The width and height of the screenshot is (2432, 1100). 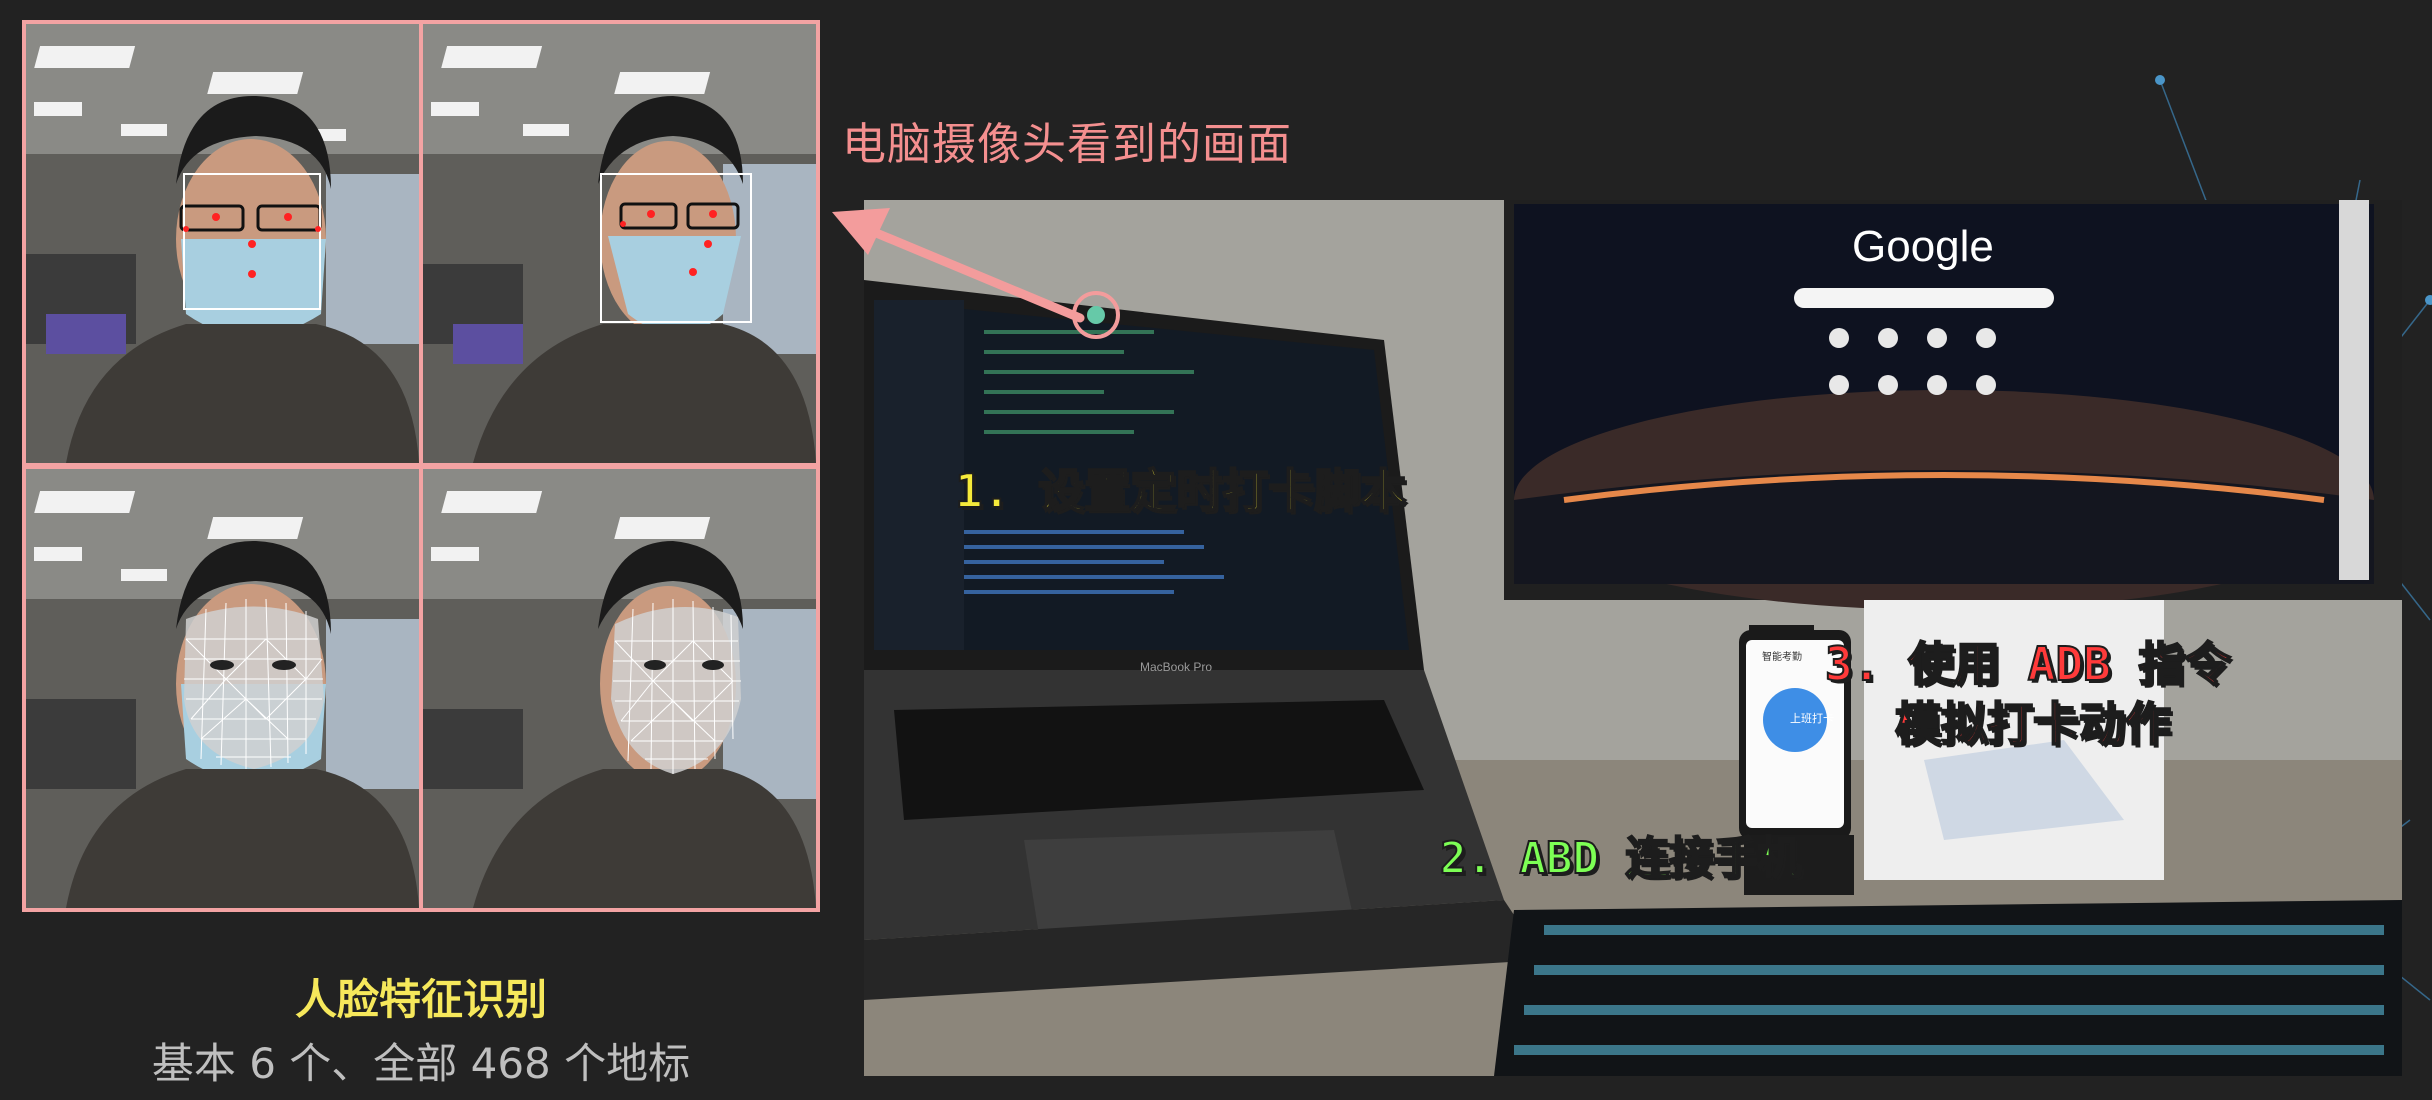 What do you see at coordinates (222, 243) in the screenshot?
I see `face-bbox-front` at bounding box center [222, 243].